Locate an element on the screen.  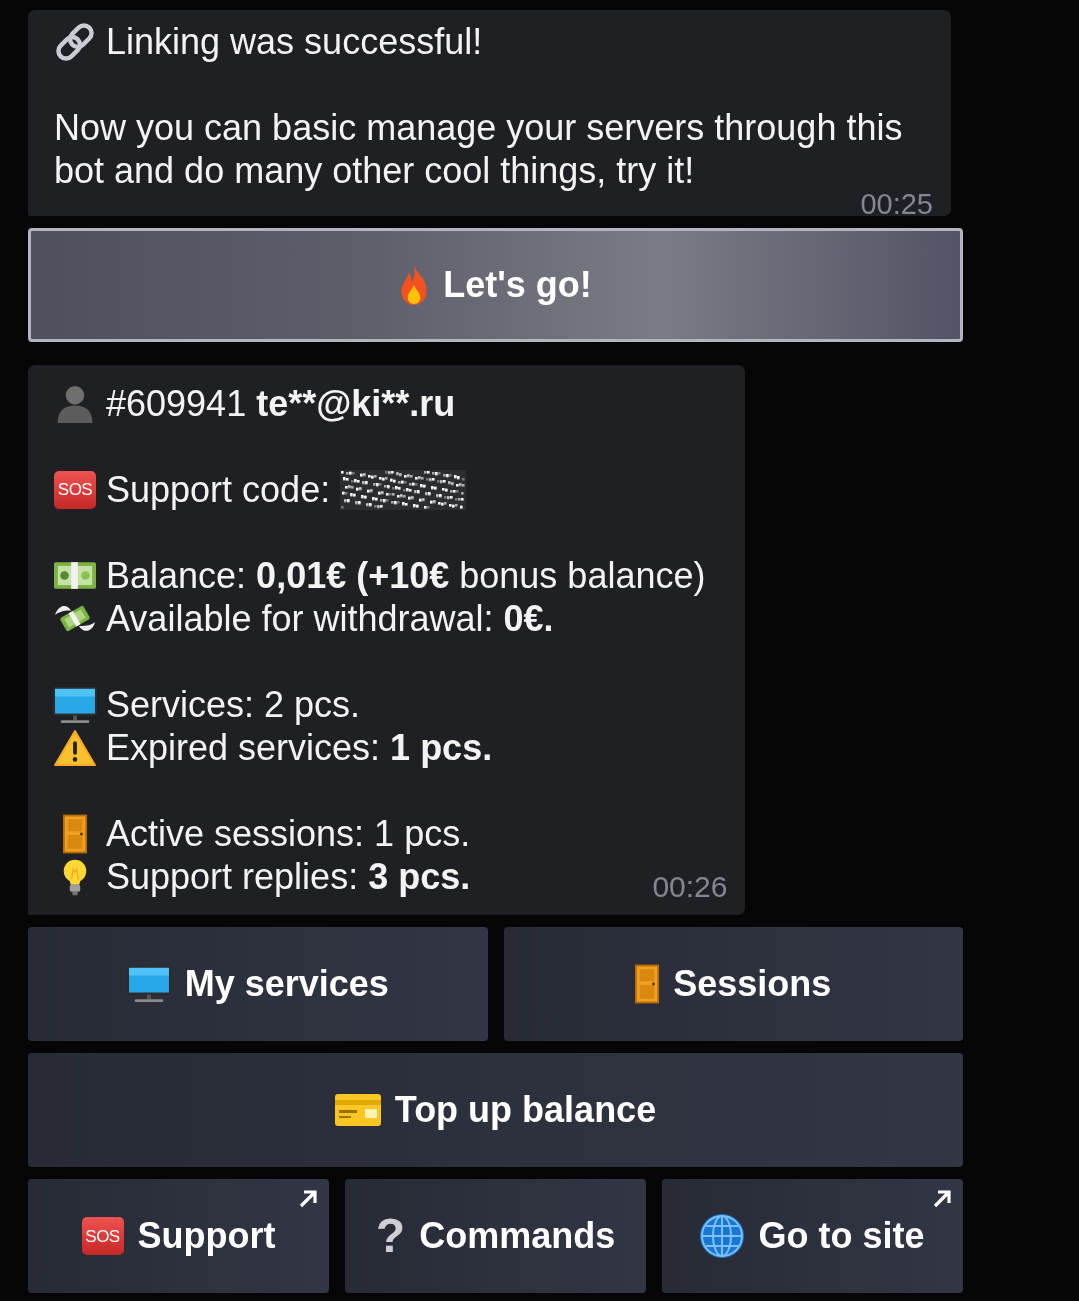
warning-icon is located at coordinates (75, 747).